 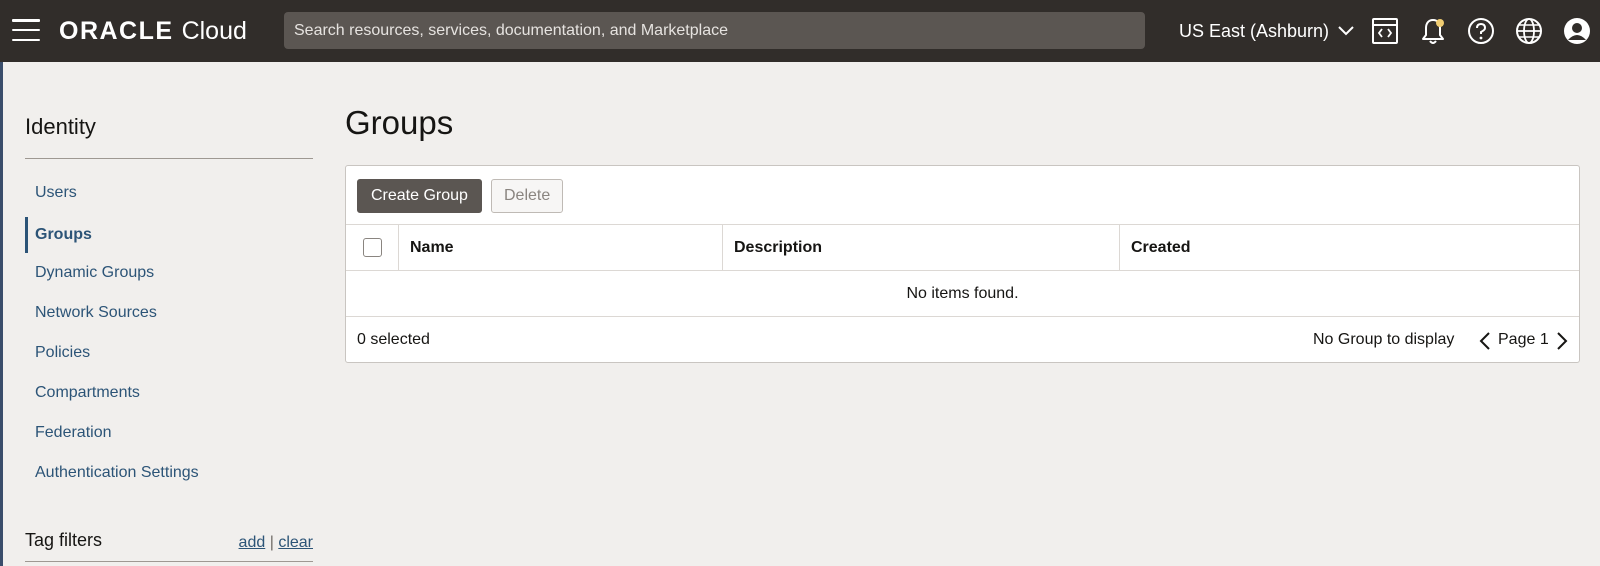 What do you see at coordinates (714, 30) in the screenshot?
I see `search-input` at bounding box center [714, 30].